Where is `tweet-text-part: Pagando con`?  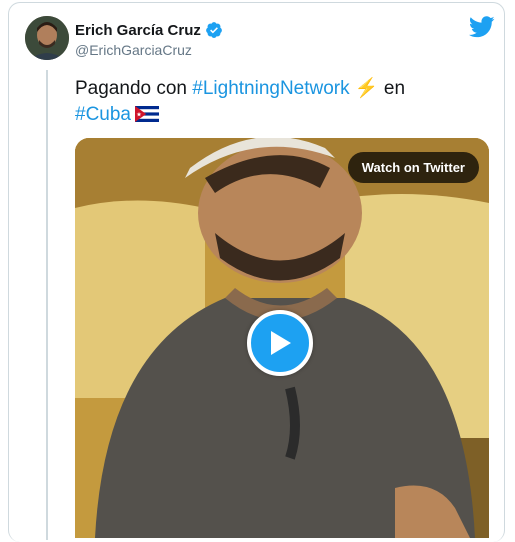
tweet-text-part: Pagando con is located at coordinates (134, 88).